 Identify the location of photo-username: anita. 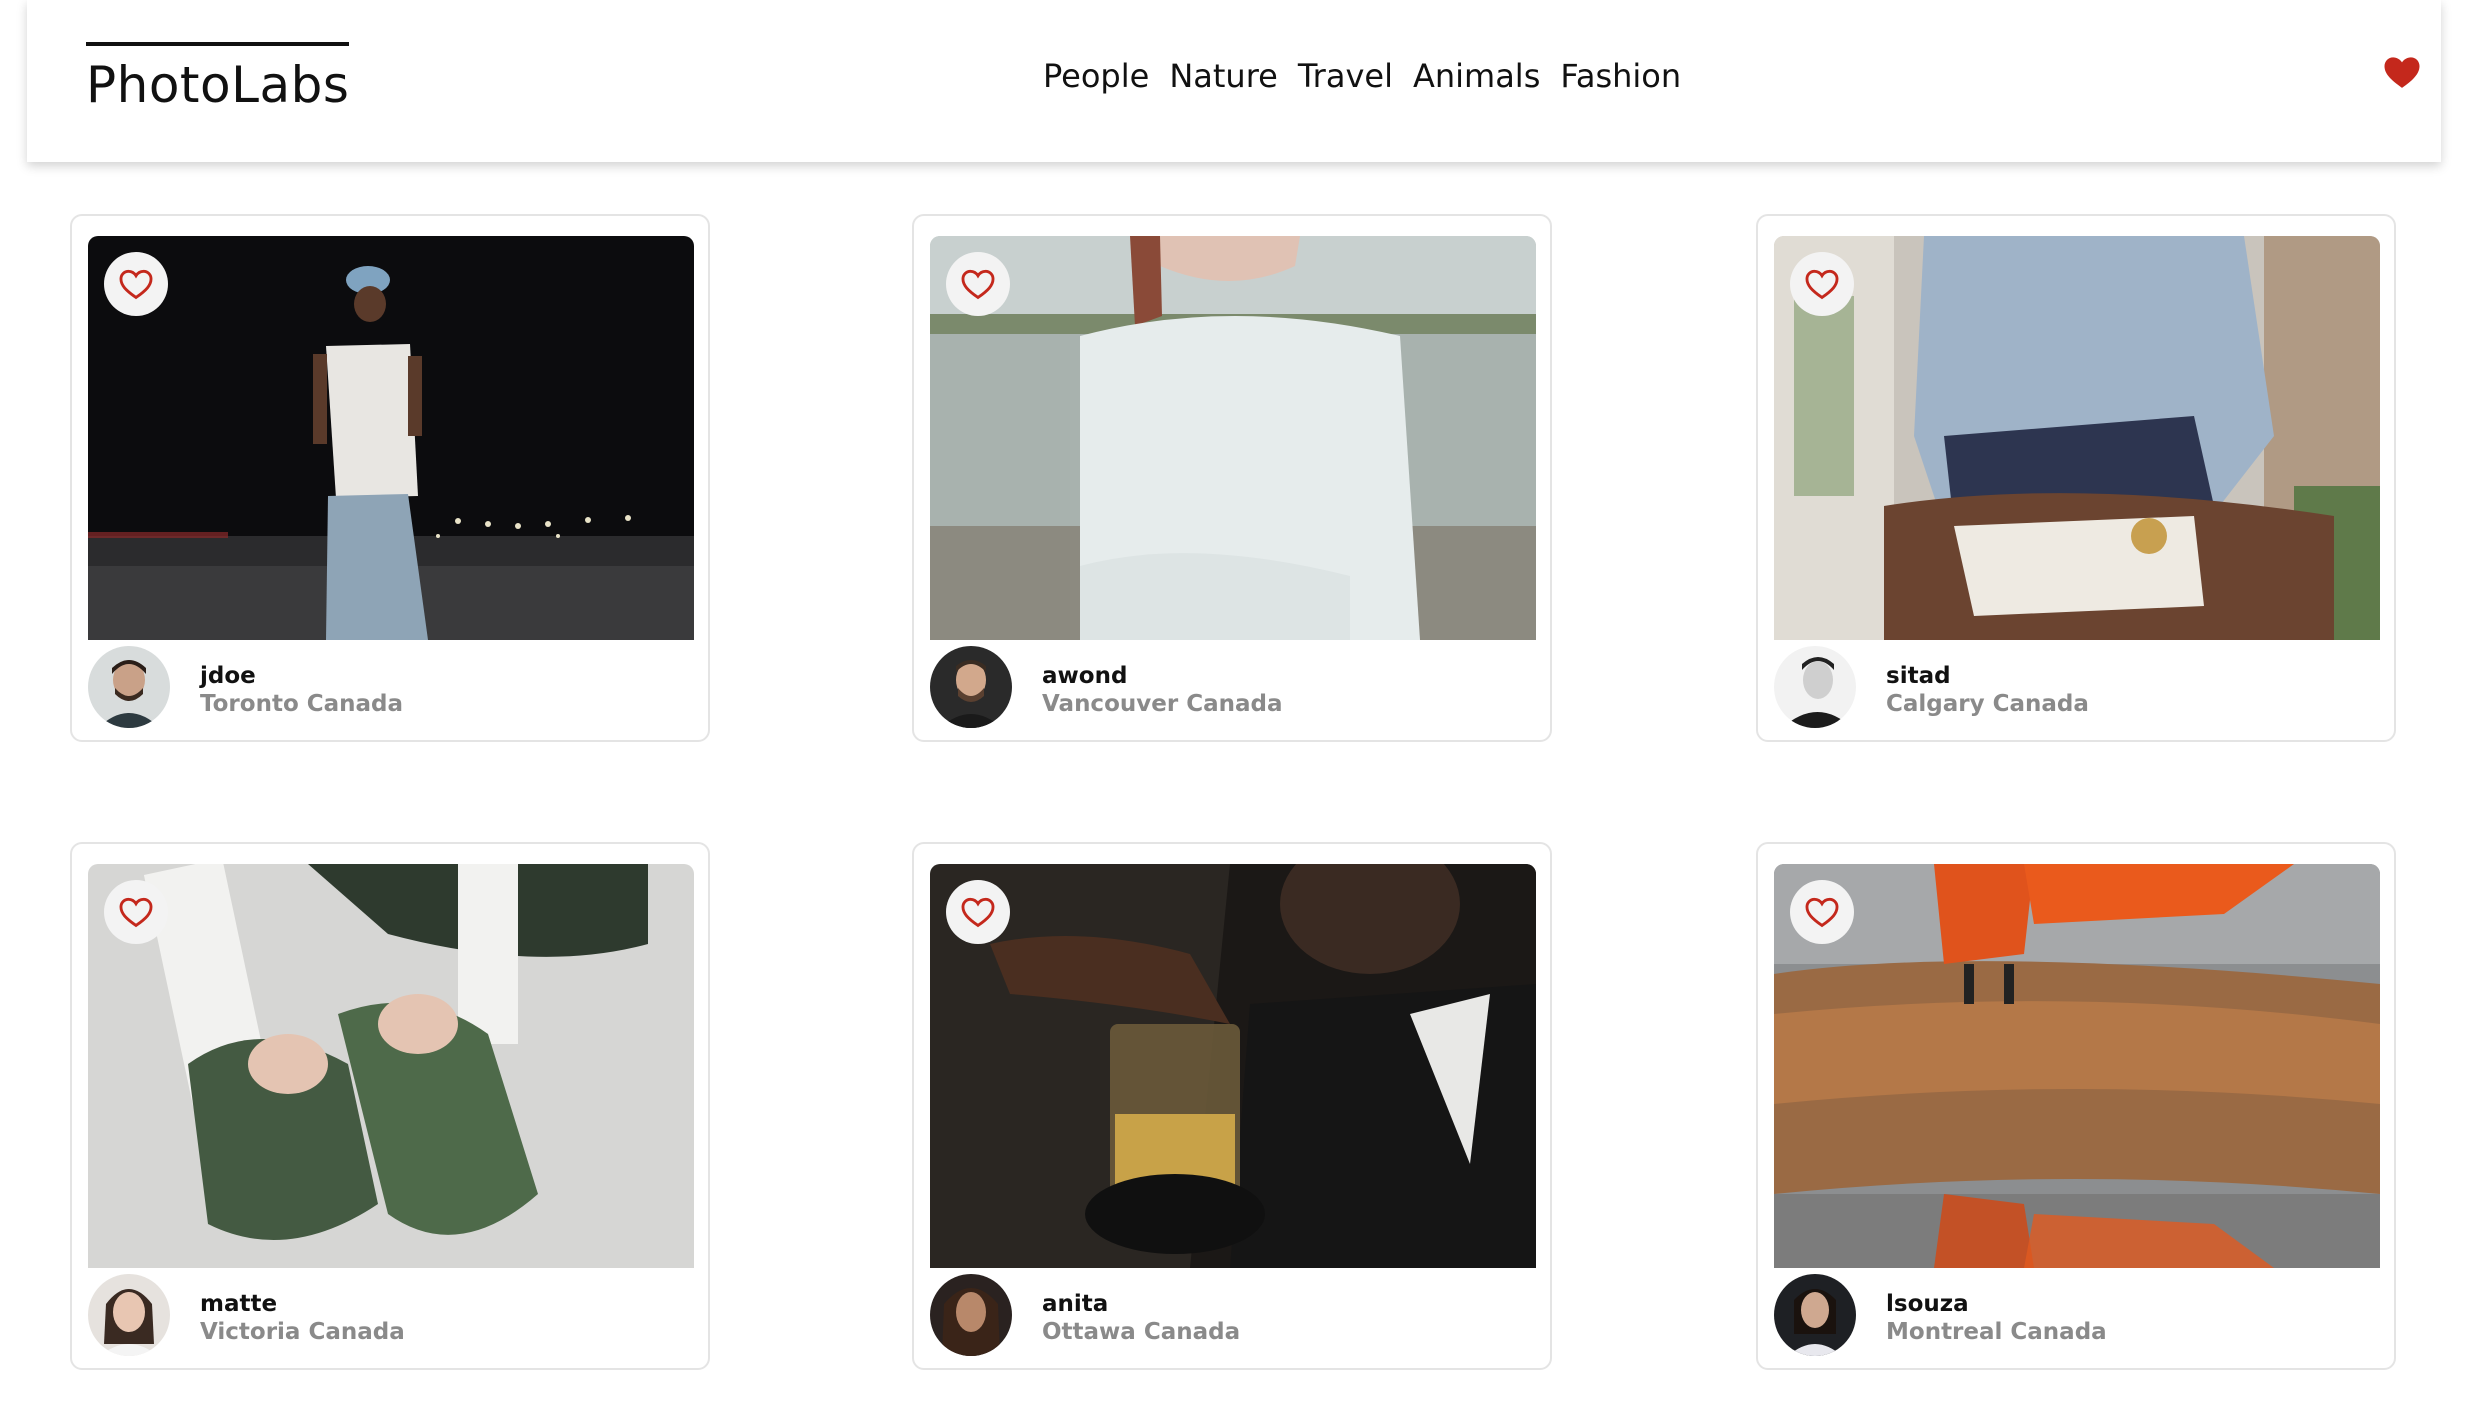
(1075, 1304).